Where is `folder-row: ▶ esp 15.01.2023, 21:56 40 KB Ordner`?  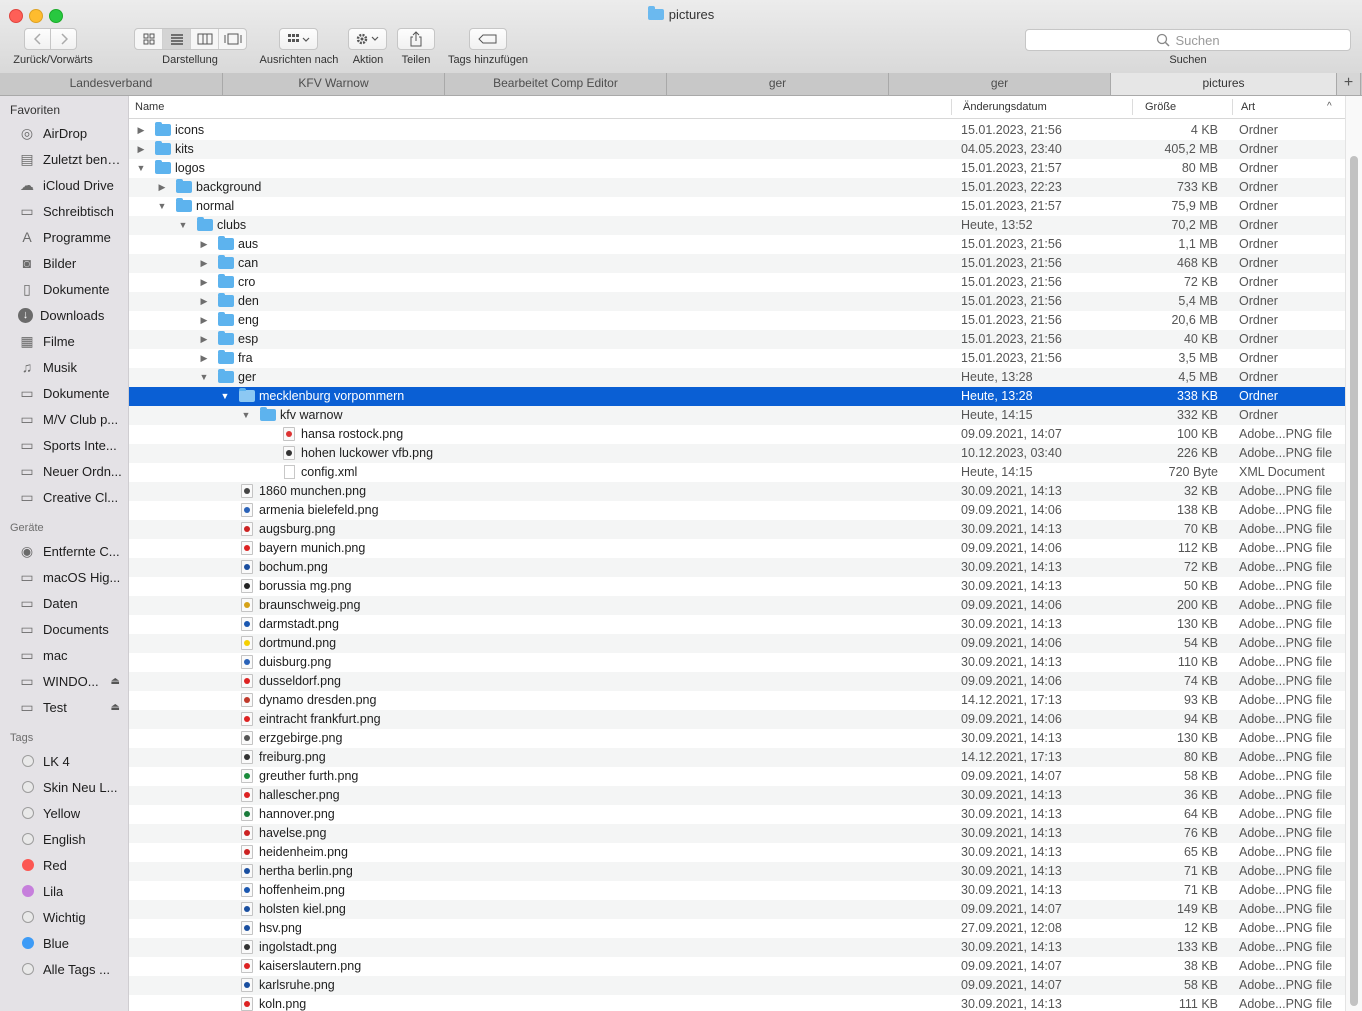 folder-row: ▶ esp 15.01.2023, 21:56 40 KB Ordner is located at coordinates (737, 339).